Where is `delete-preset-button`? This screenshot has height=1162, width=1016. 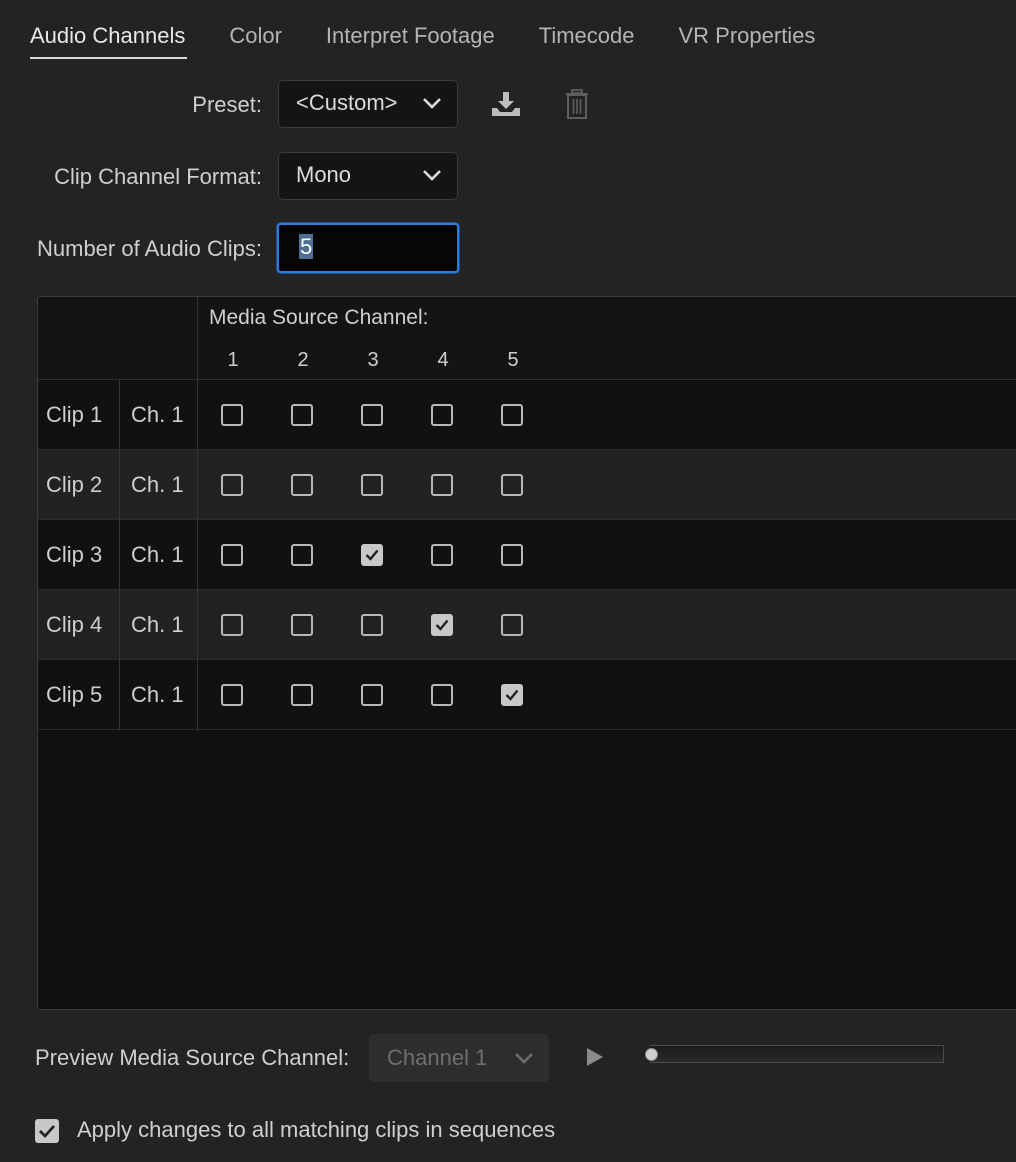 delete-preset-button is located at coordinates (577, 107).